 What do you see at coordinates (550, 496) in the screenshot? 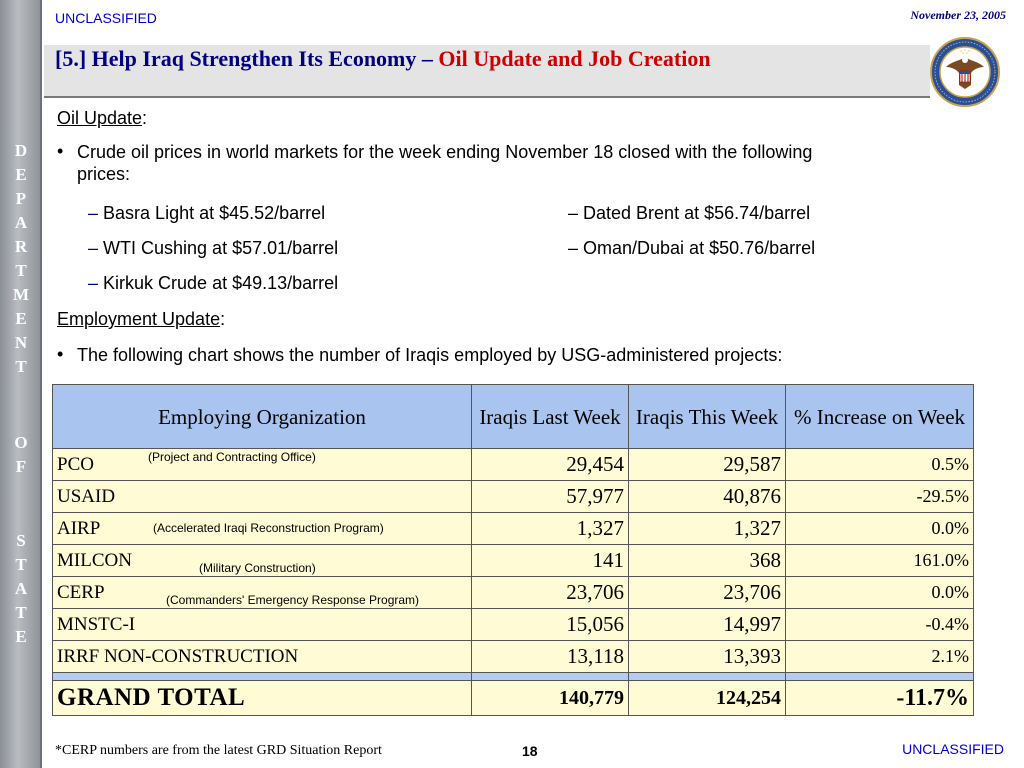
I see `last-week-cell: 57,977` at bounding box center [550, 496].